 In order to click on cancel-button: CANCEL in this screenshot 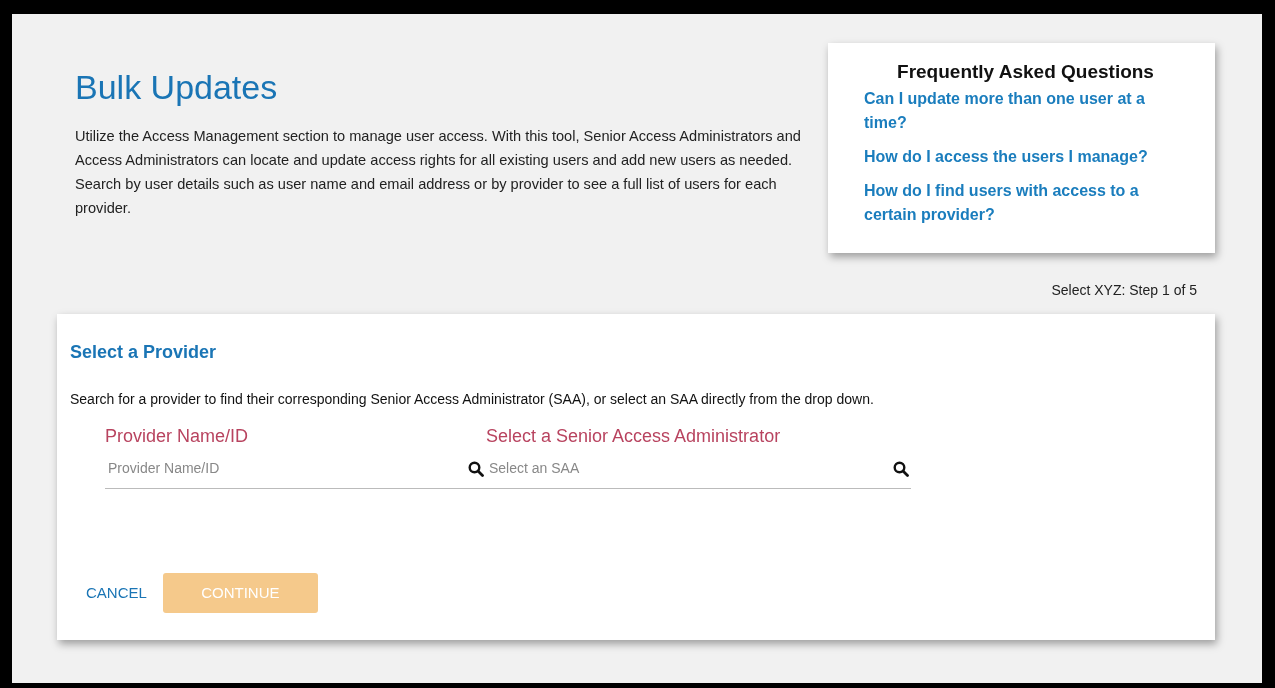, I will do `click(116, 593)`.